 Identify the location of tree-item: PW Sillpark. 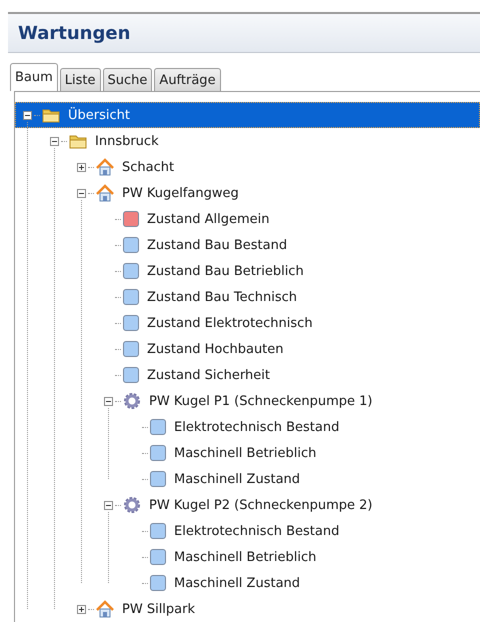
(159, 609).